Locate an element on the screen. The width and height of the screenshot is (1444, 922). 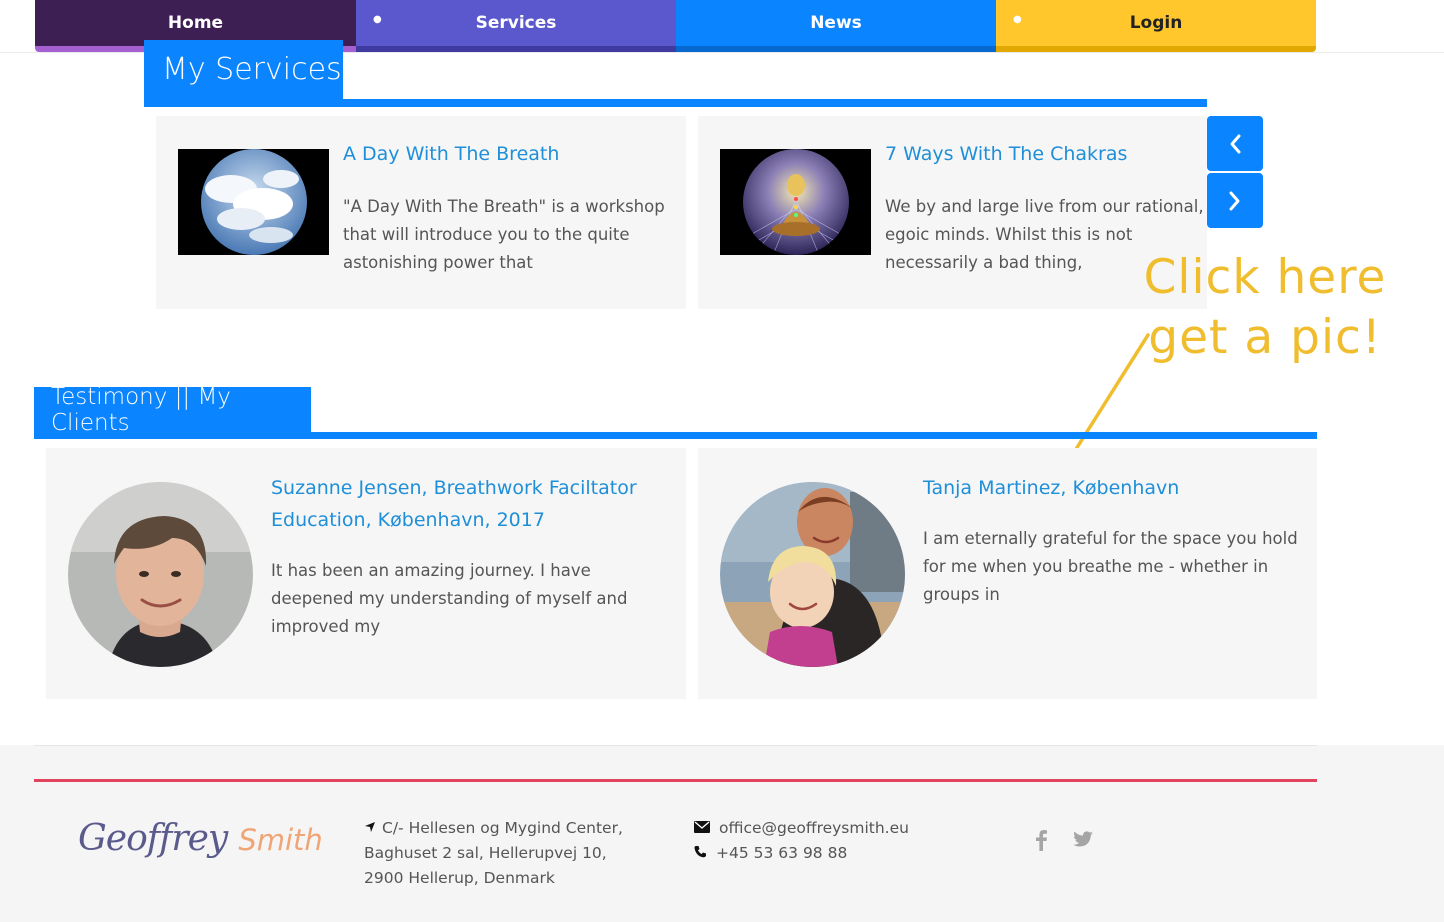
testimony-title-text: Testimony || My Clients is located at coordinates (141, 409).